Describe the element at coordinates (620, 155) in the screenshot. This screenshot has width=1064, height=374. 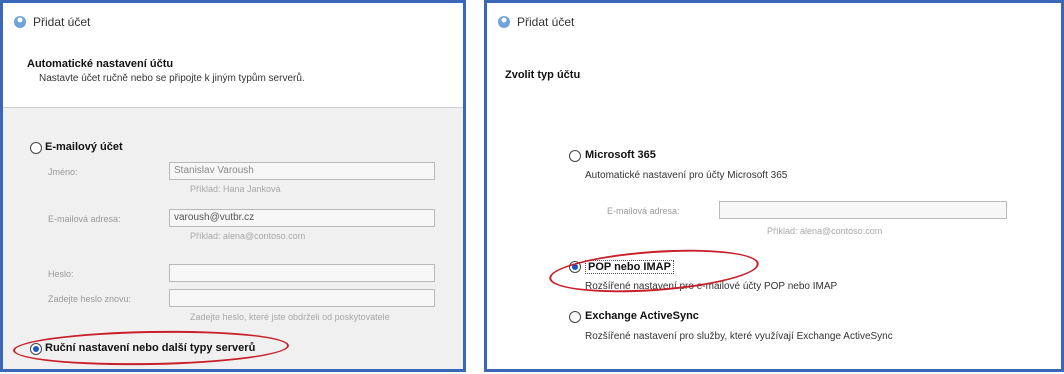
I see `microsoft365-label: Microsoft 365` at that location.